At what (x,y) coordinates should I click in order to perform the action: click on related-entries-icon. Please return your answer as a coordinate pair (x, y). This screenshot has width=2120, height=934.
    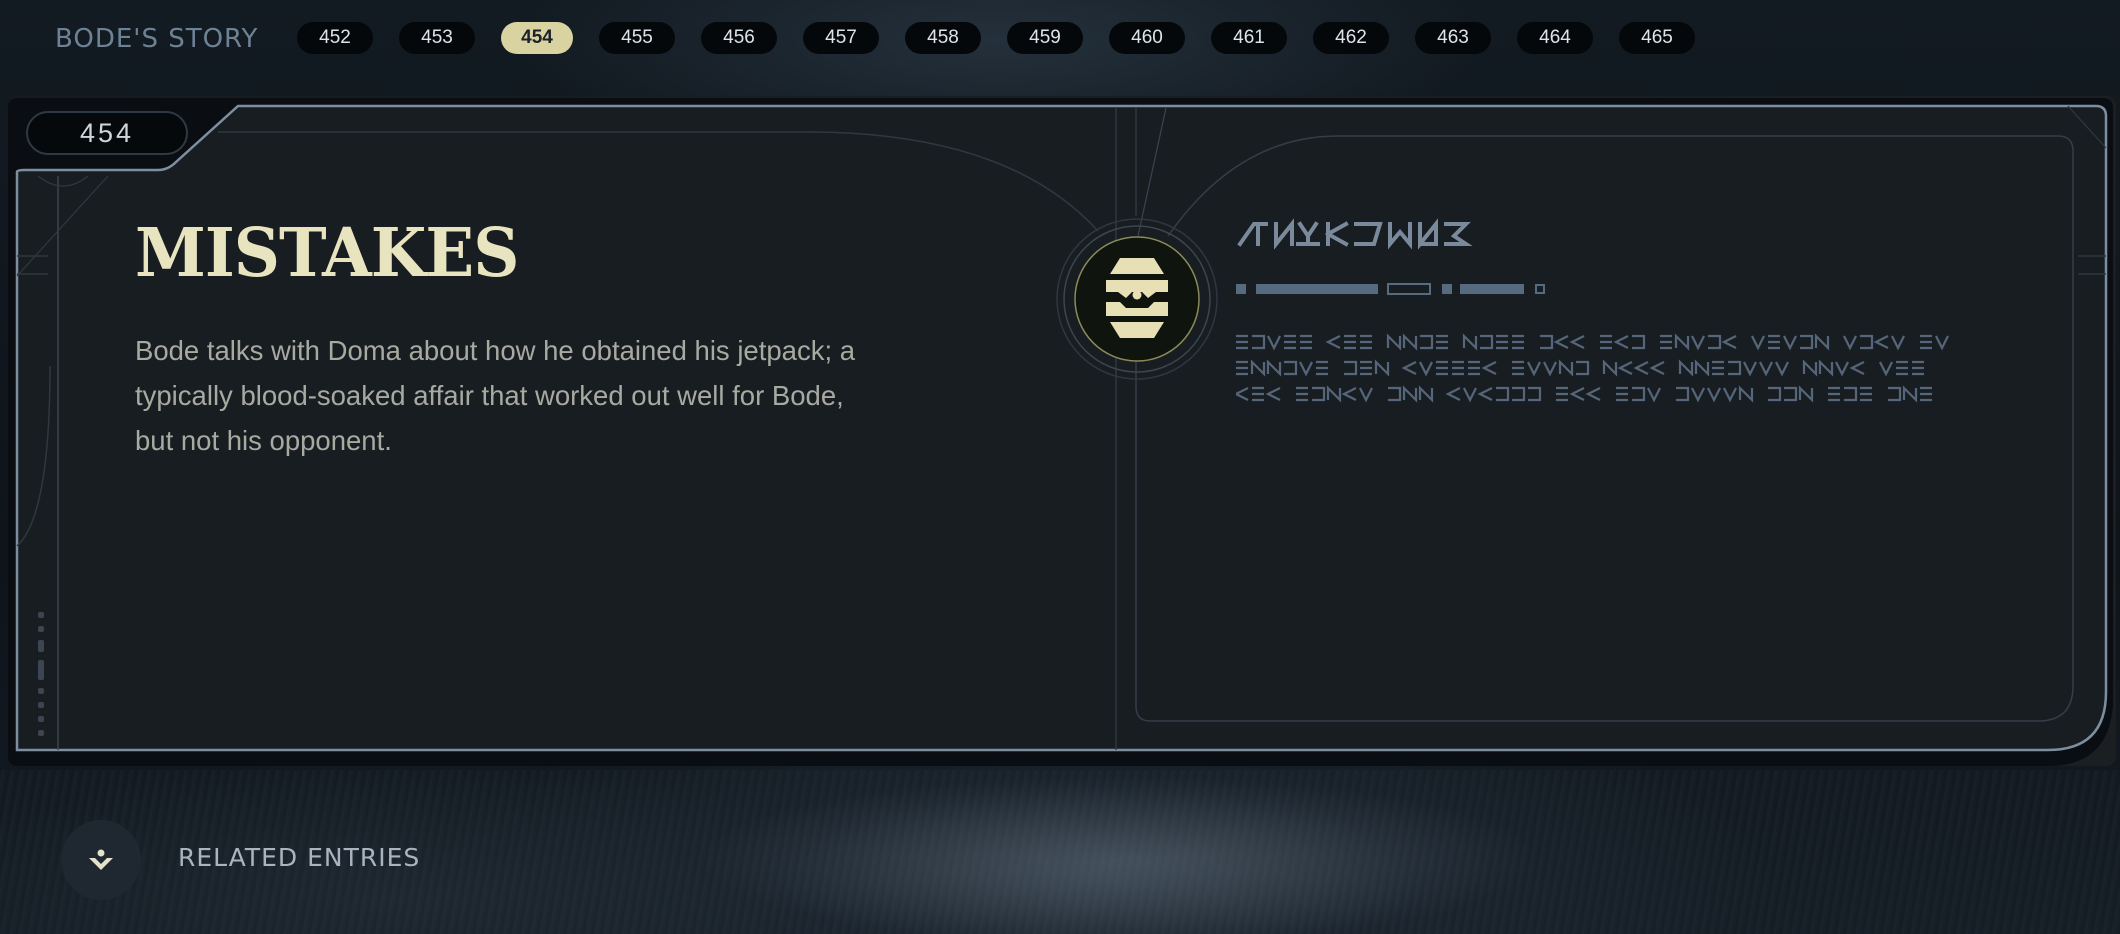
    Looking at the image, I should click on (101, 859).